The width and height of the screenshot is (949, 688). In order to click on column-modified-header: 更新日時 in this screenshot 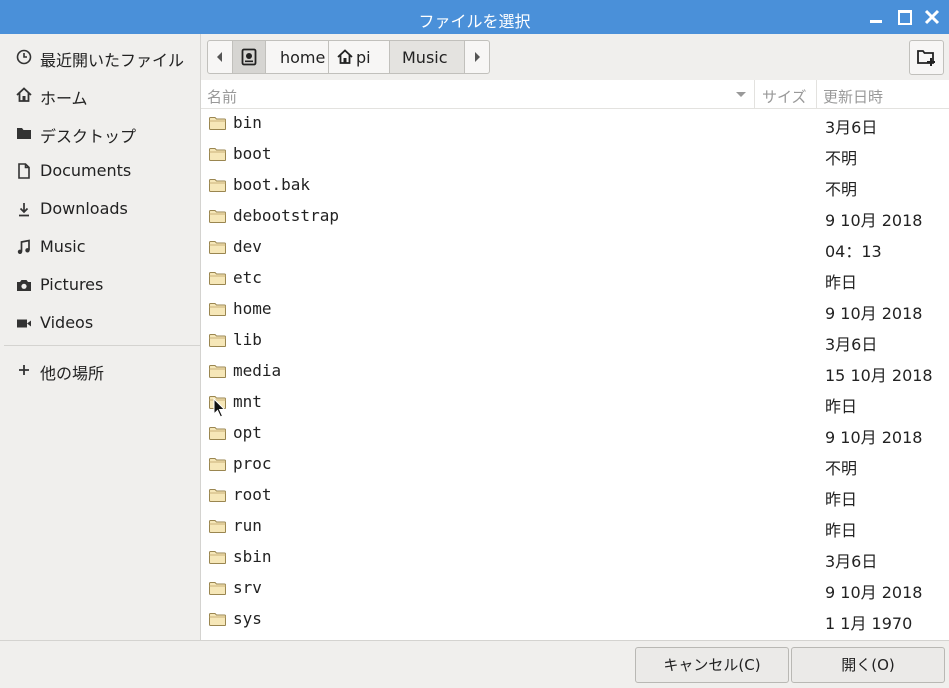, I will do `click(853, 96)`.